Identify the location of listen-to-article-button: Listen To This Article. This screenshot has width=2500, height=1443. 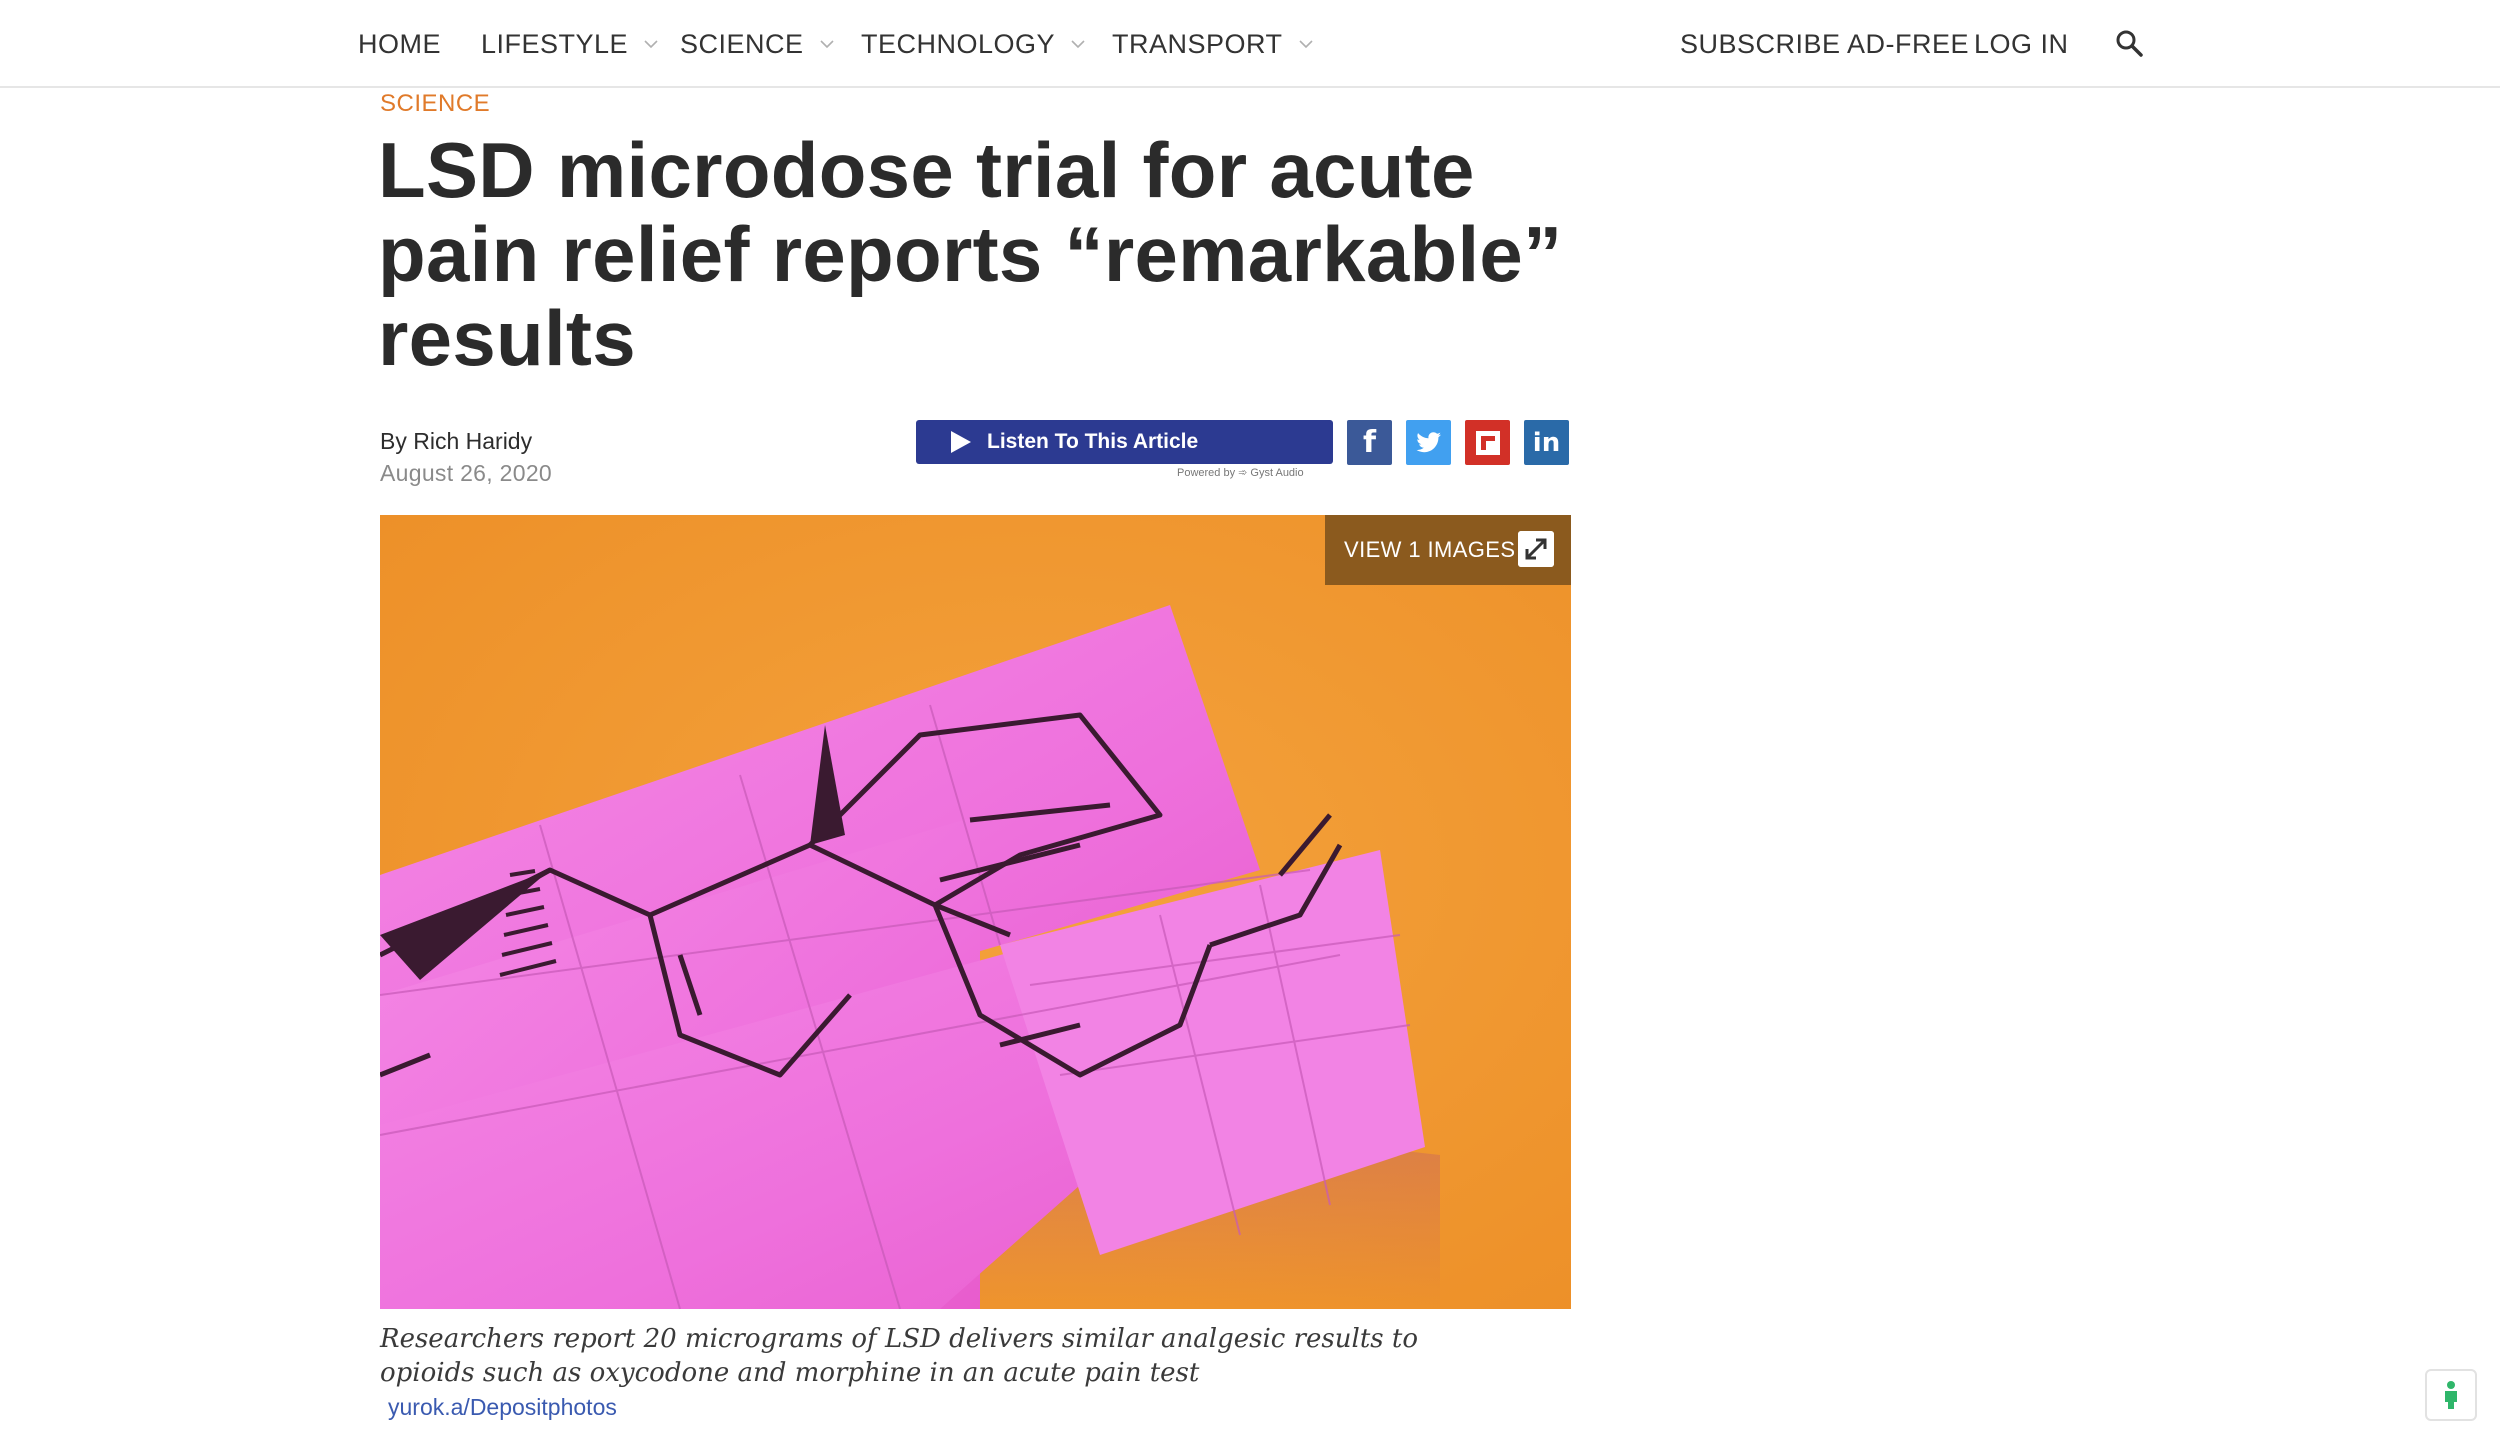
(1124, 442).